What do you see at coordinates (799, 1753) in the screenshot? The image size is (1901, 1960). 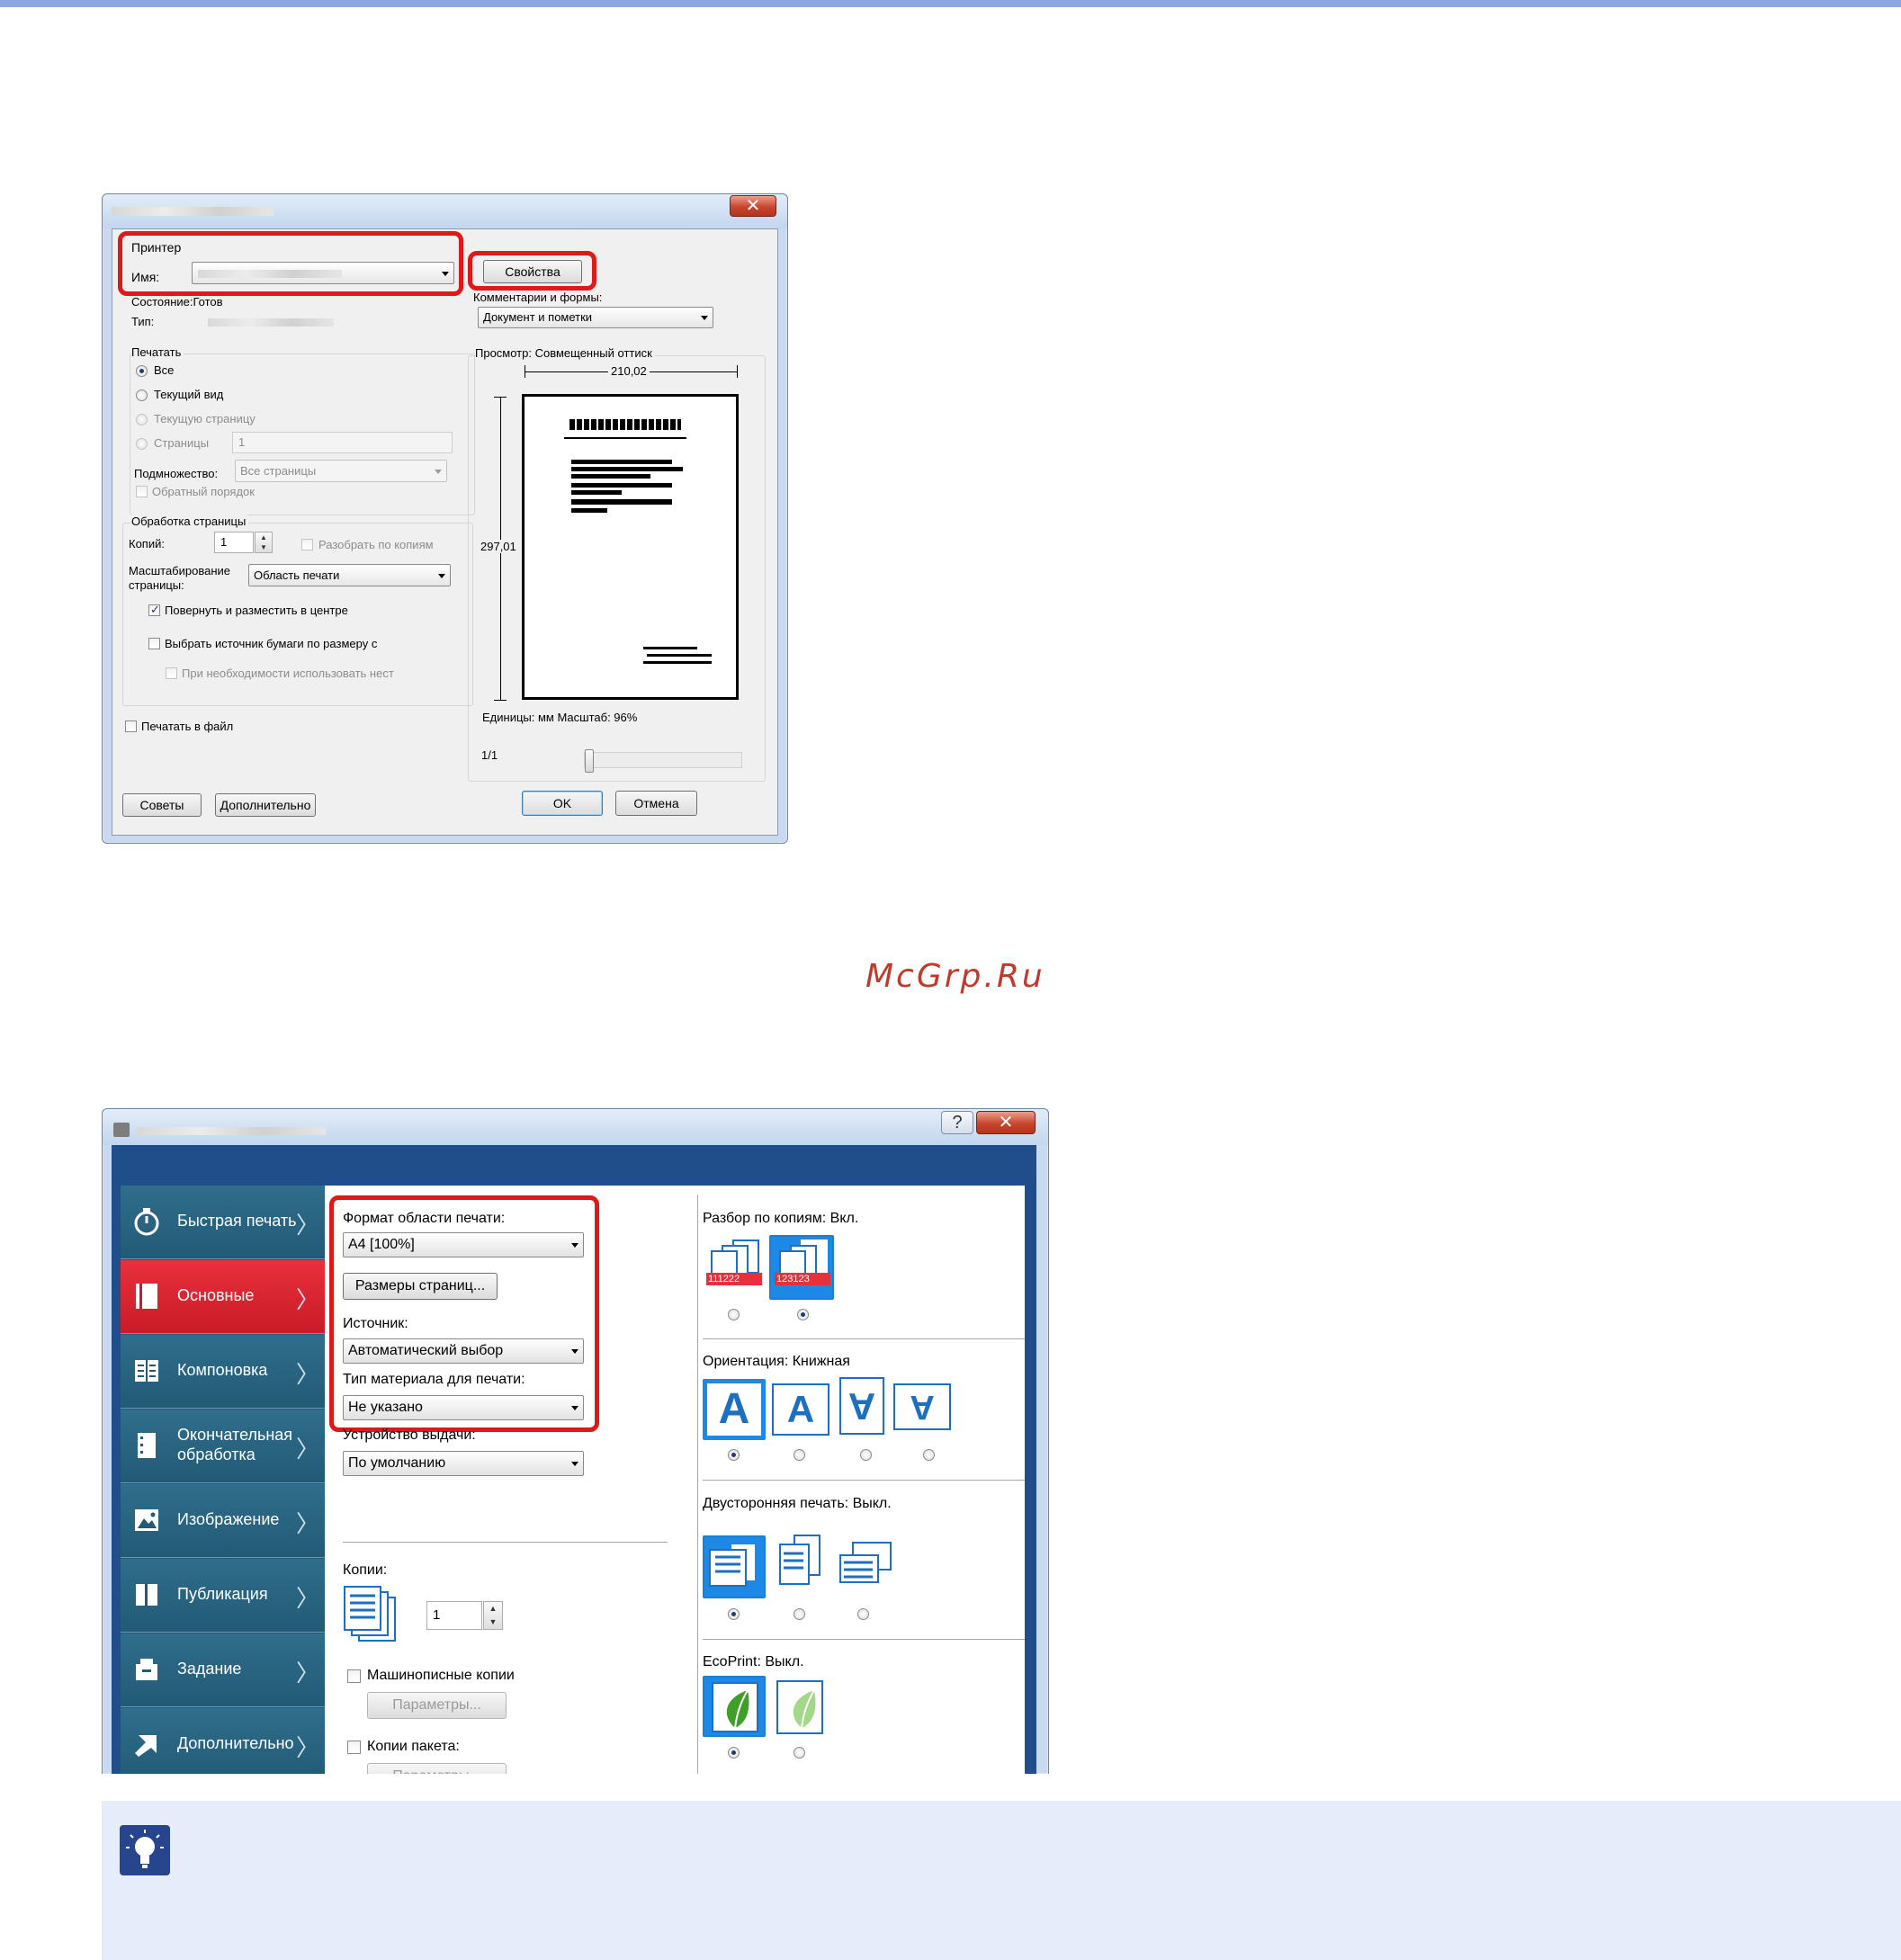 I see `ecoprint-on-radio` at bounding box center [799, 1753].